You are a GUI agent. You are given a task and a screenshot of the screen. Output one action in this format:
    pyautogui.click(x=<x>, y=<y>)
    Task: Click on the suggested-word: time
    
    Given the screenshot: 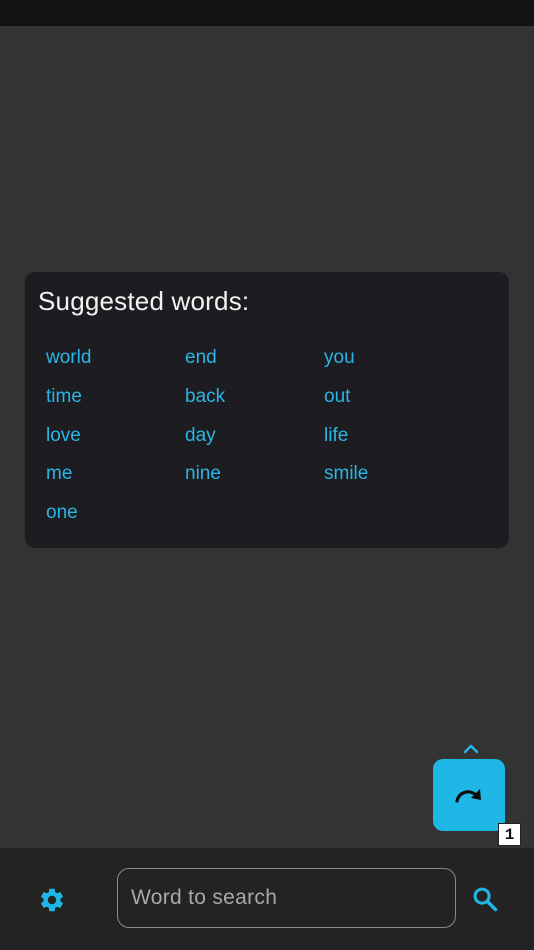 What is the action you would take?
    pyautogui.click(x=115, y=397)
    